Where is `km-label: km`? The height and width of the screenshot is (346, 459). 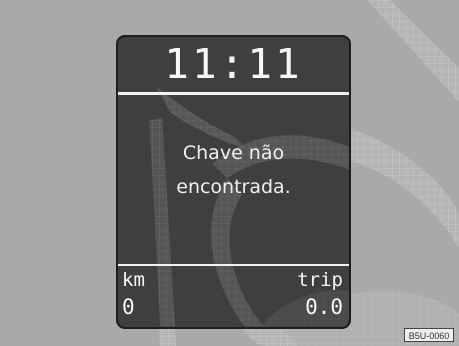 km-label: km is located at coordinates (133, 280).